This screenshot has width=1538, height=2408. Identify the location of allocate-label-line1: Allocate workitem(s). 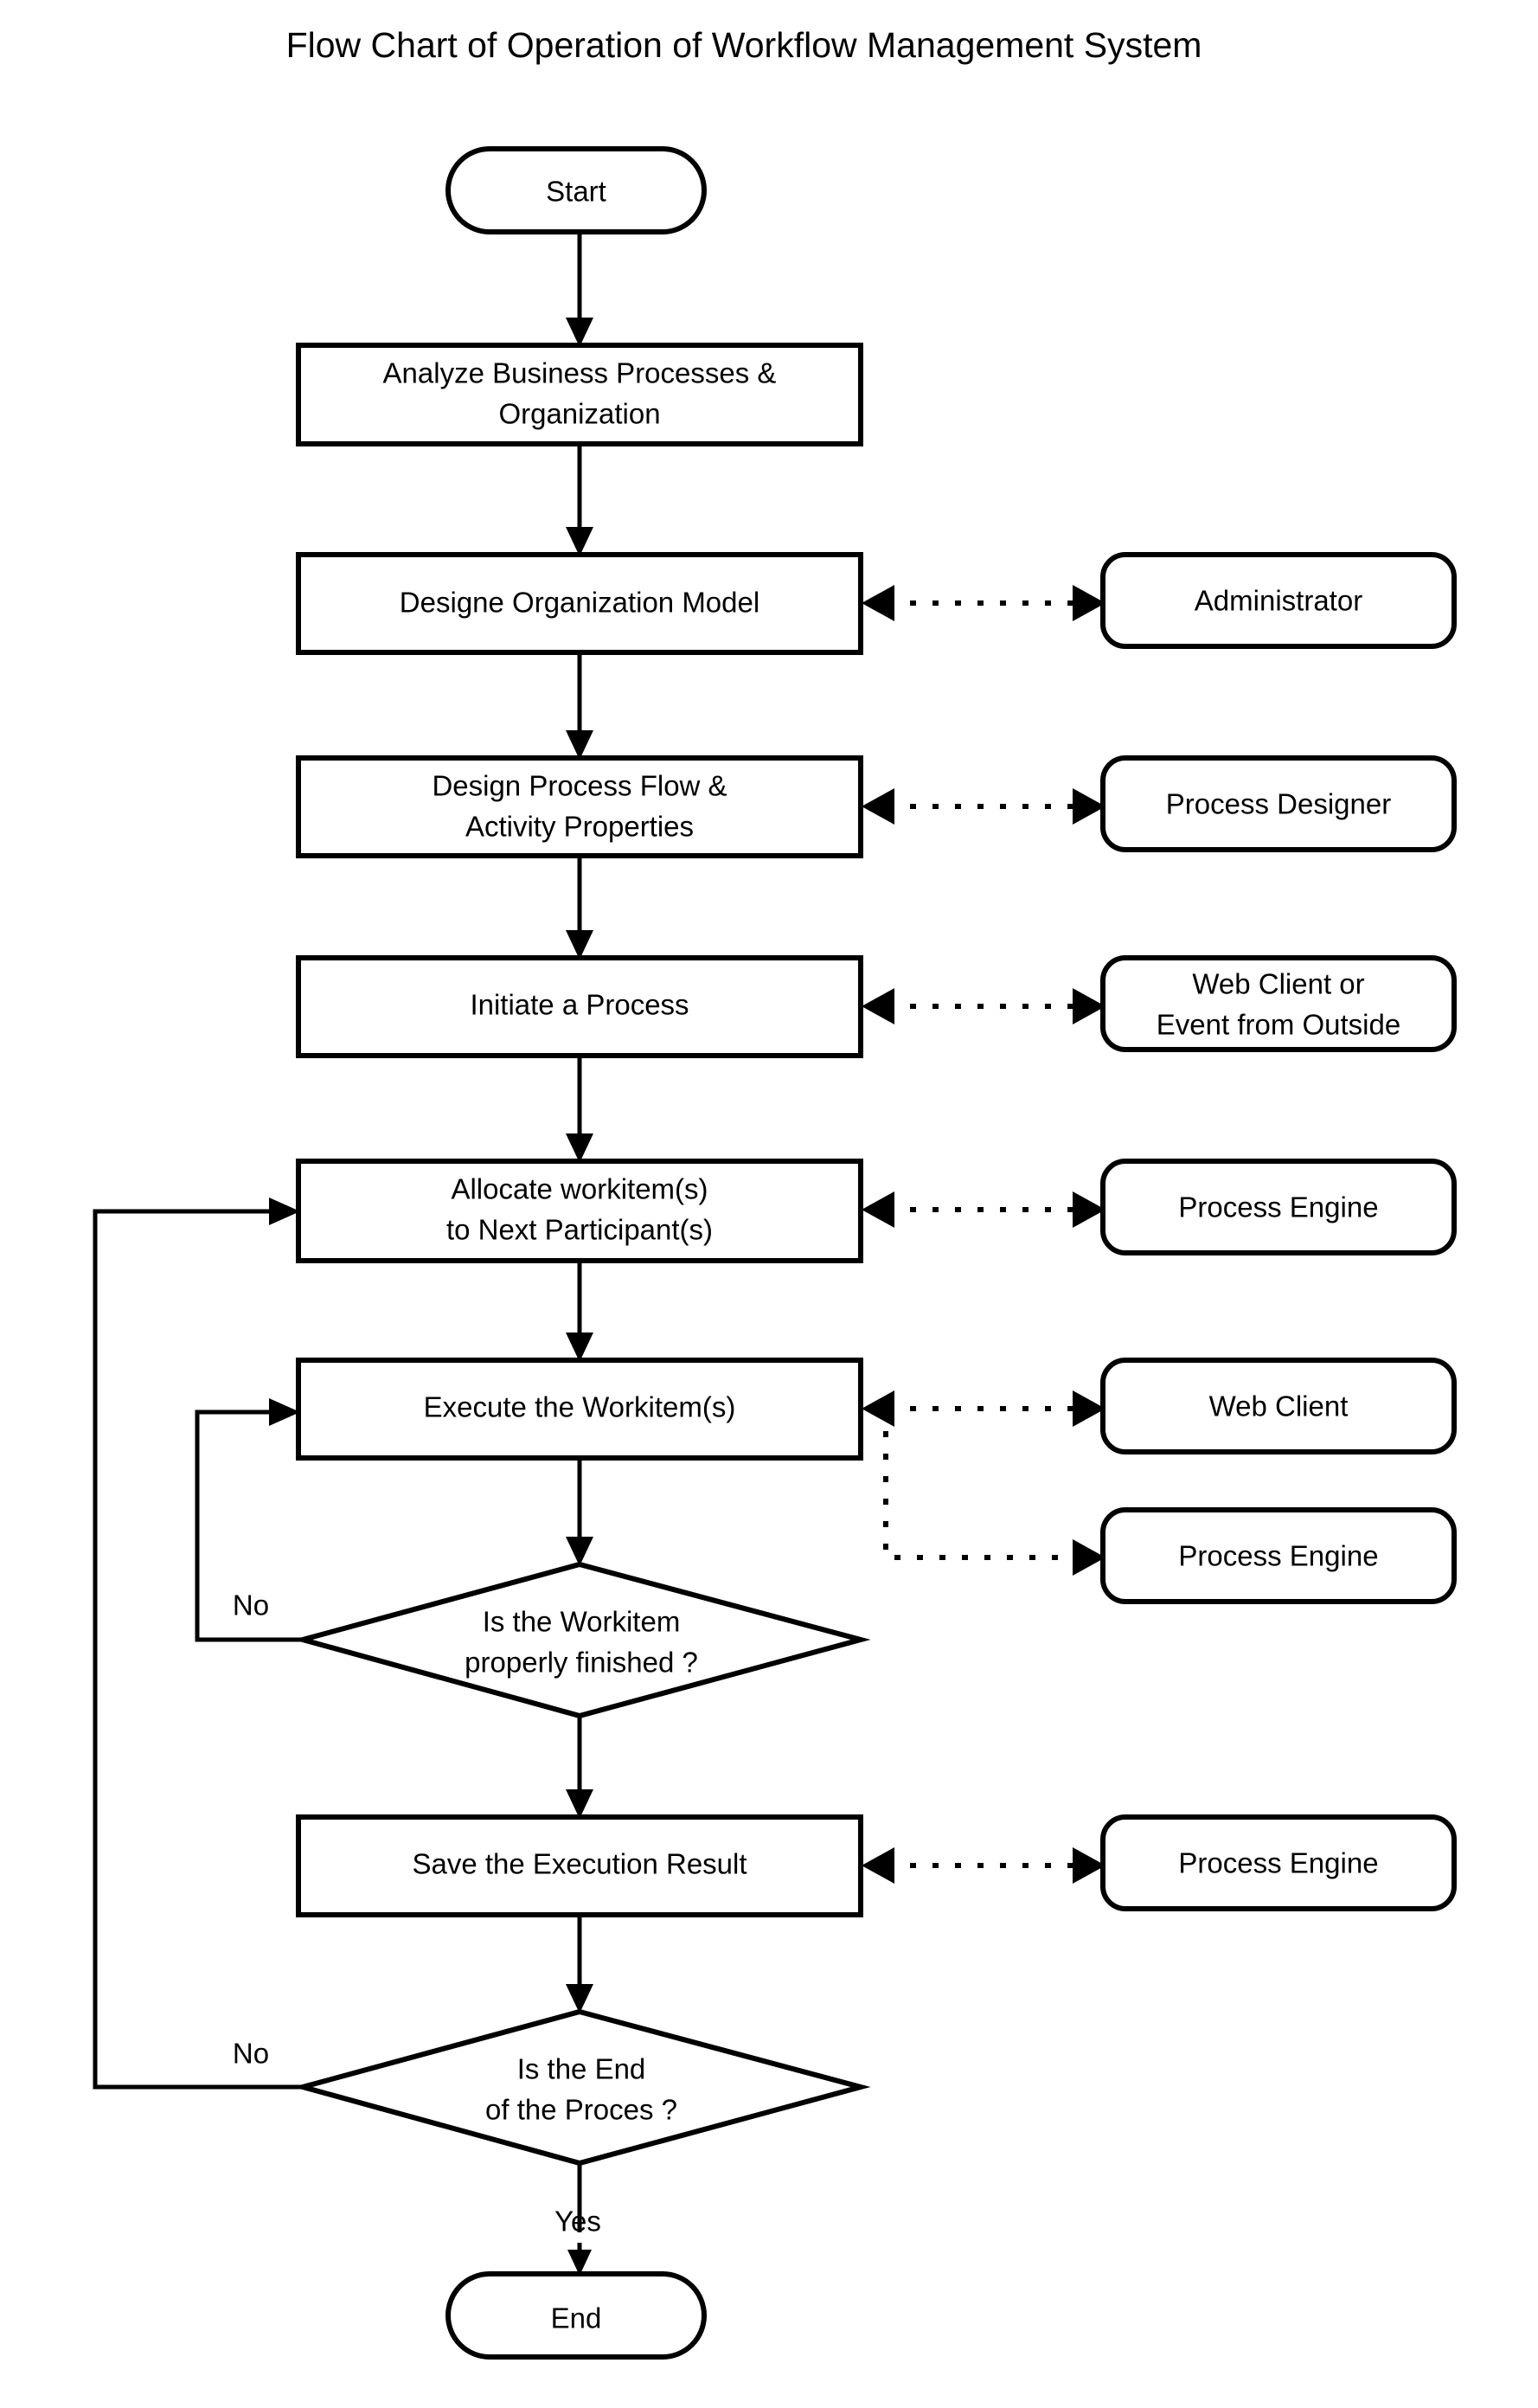
(579, 1189).